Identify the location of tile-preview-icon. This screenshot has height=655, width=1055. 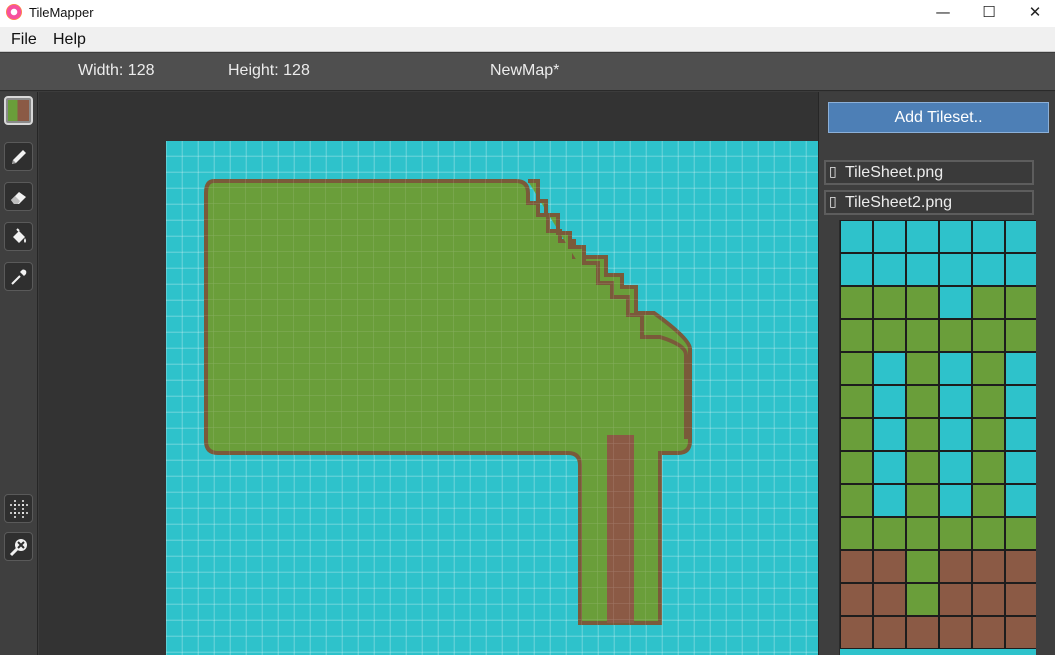
(18, 110).